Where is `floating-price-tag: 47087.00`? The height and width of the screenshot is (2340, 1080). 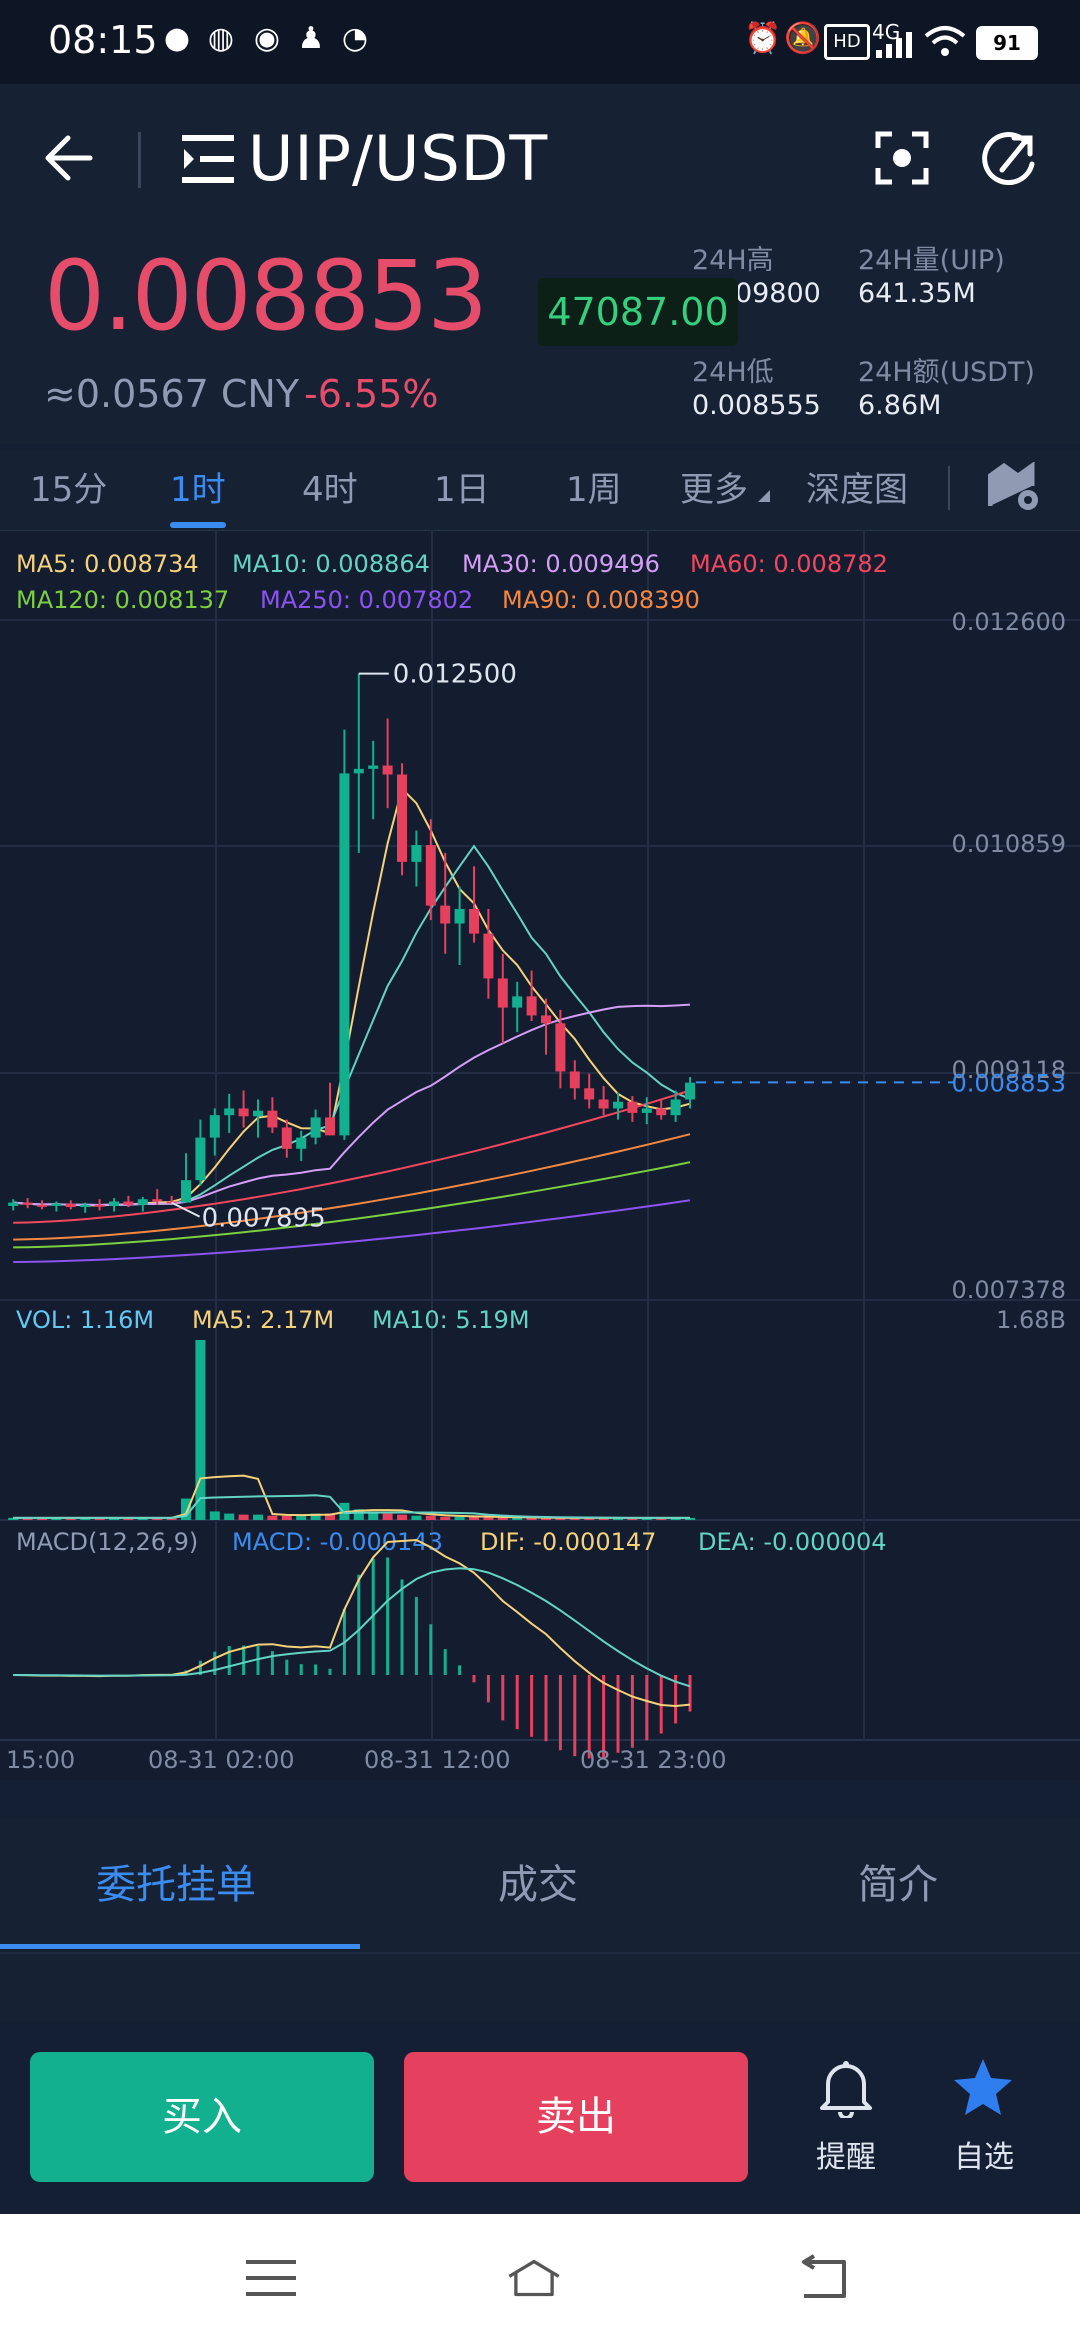 floating-price-tag: 47087.00 is located at coordinates (638, 312).